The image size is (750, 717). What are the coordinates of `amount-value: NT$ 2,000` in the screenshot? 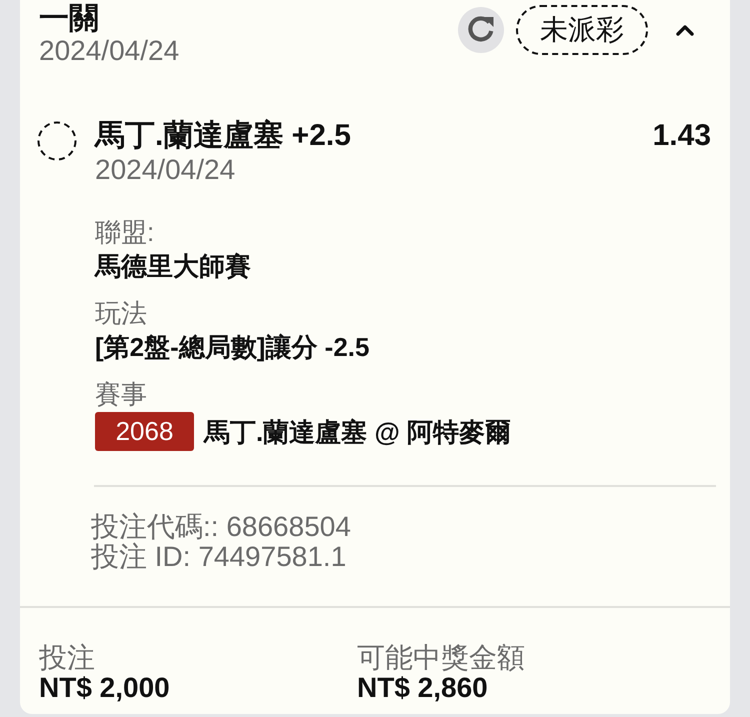 It's located at (105, 688).